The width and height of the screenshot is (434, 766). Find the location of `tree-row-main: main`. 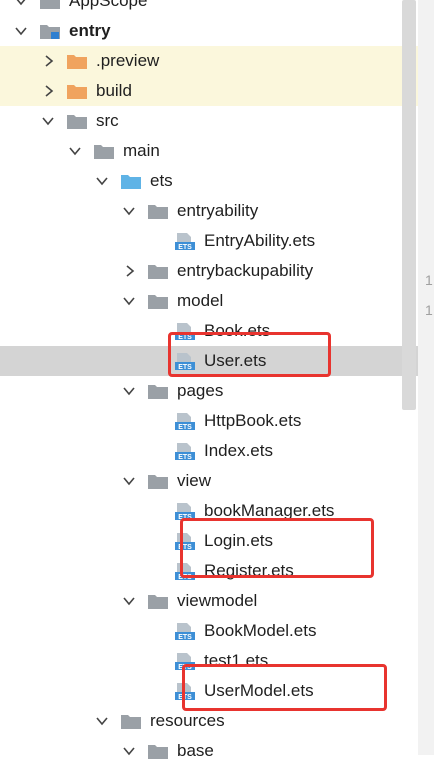

tree-row-main: main is located at coordinates (209, 151).